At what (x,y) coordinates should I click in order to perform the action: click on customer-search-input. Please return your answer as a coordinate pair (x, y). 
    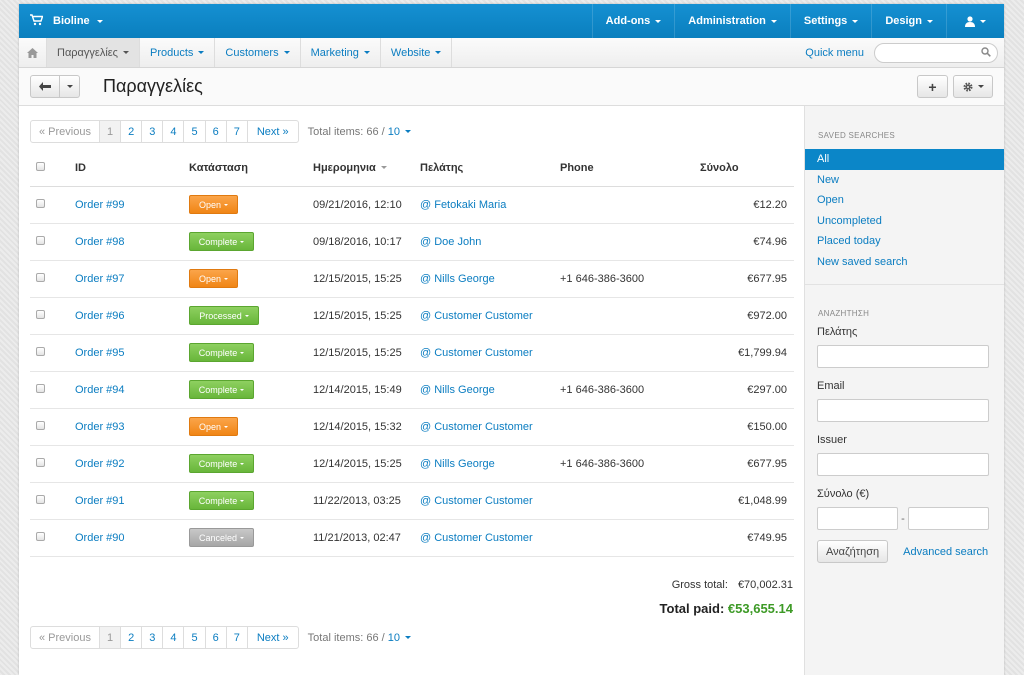
    Looking at the image, I should click on (903, 356).